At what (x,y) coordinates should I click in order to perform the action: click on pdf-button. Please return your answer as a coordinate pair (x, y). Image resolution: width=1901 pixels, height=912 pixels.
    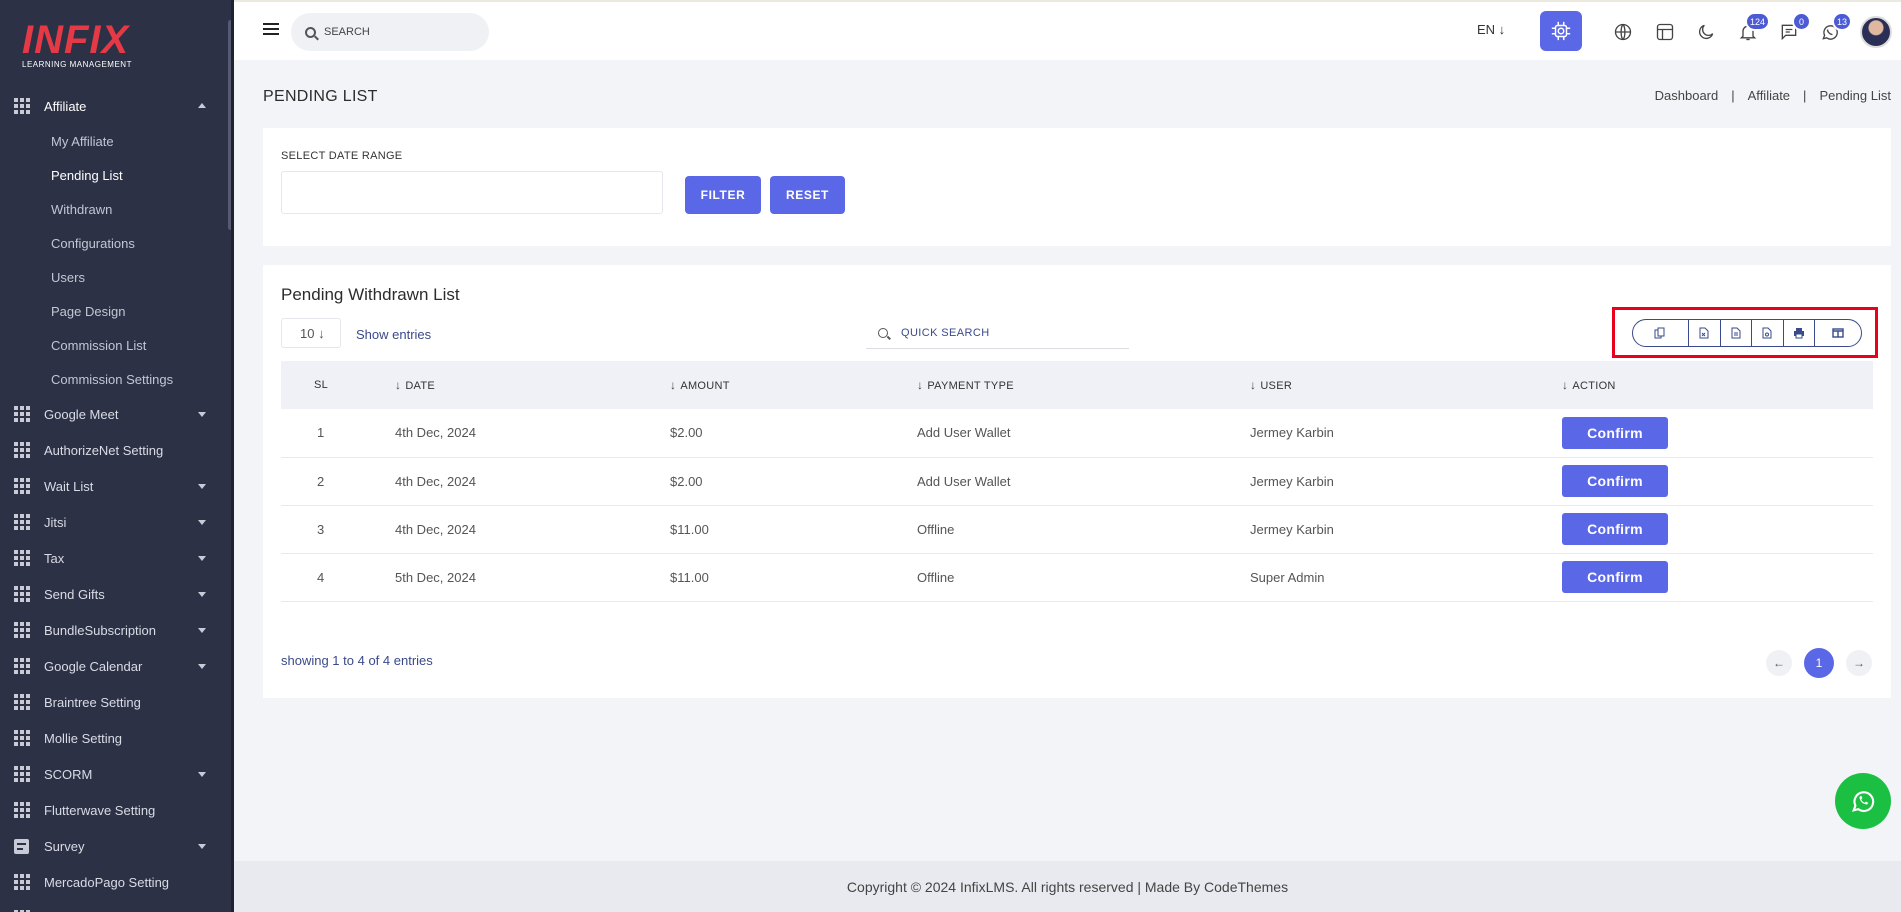
    Looking at the image, I should click on (1768, 333).